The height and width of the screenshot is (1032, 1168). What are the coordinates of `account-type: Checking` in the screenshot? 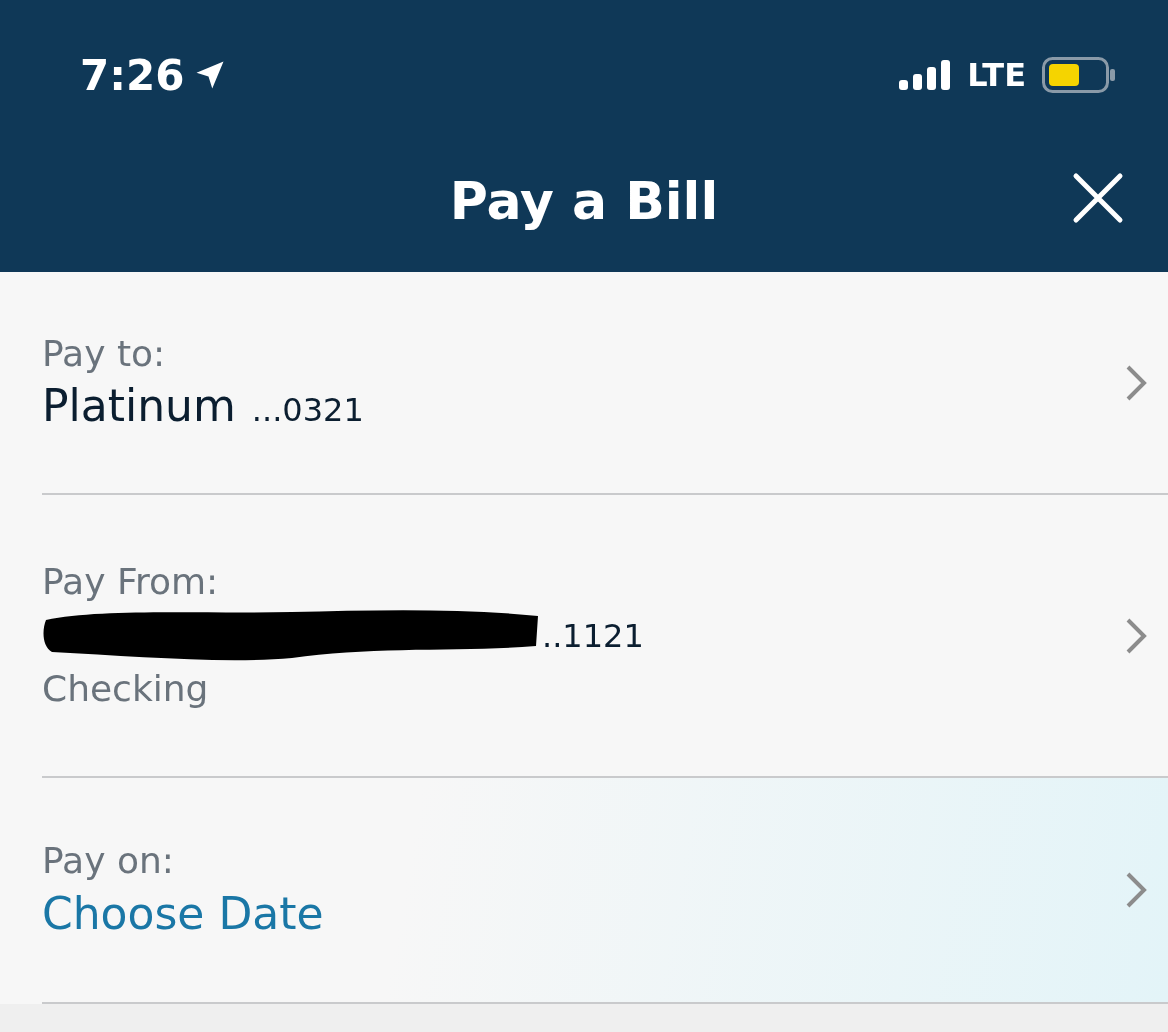 It's located at (126, 688).